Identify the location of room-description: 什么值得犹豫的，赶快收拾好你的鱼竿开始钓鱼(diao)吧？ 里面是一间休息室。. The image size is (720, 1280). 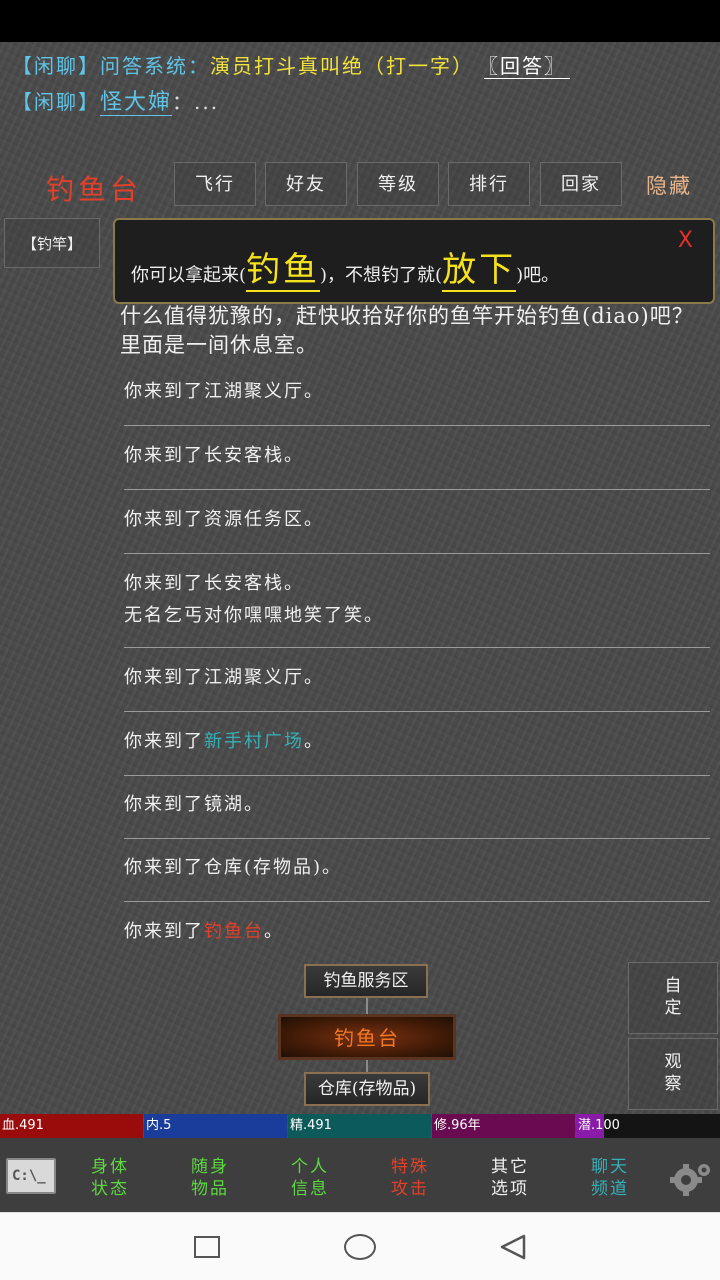
(407, 330).